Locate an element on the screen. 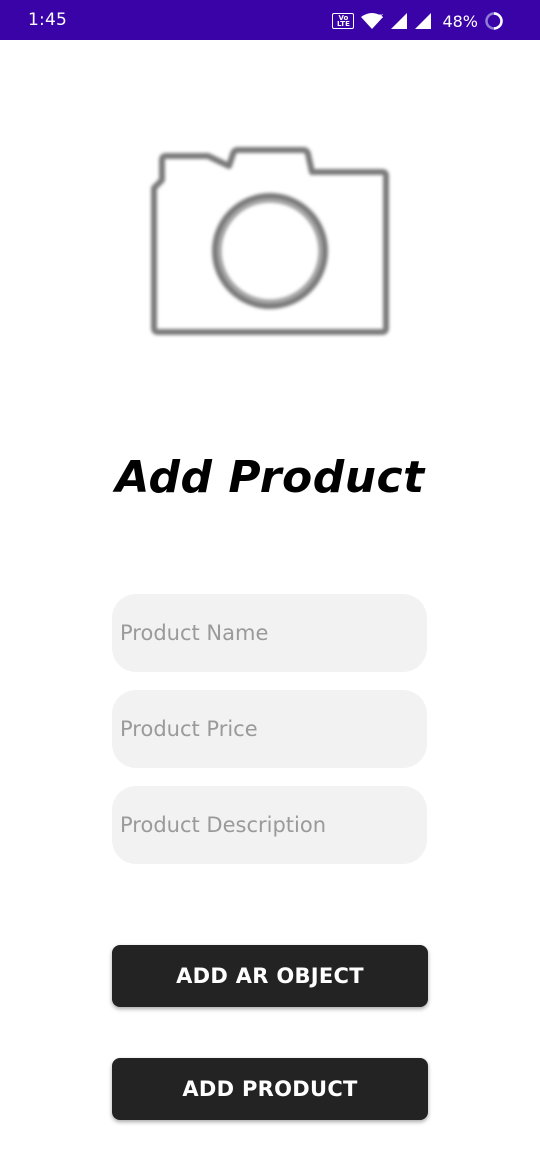 This screenshot has height=1170, width=540. status-icons: Vo LTE x 48% is located at coordinates (418, 21).